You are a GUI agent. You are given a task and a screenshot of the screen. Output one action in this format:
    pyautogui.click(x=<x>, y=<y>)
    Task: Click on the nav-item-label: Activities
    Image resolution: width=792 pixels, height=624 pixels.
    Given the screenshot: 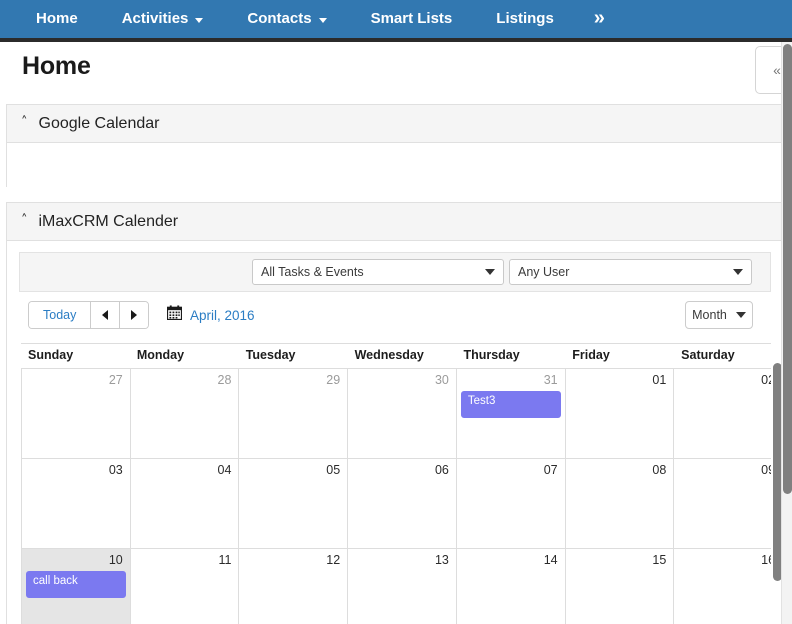 What is the action you would take?
    pyautogui.click(x=155, y=18)
    